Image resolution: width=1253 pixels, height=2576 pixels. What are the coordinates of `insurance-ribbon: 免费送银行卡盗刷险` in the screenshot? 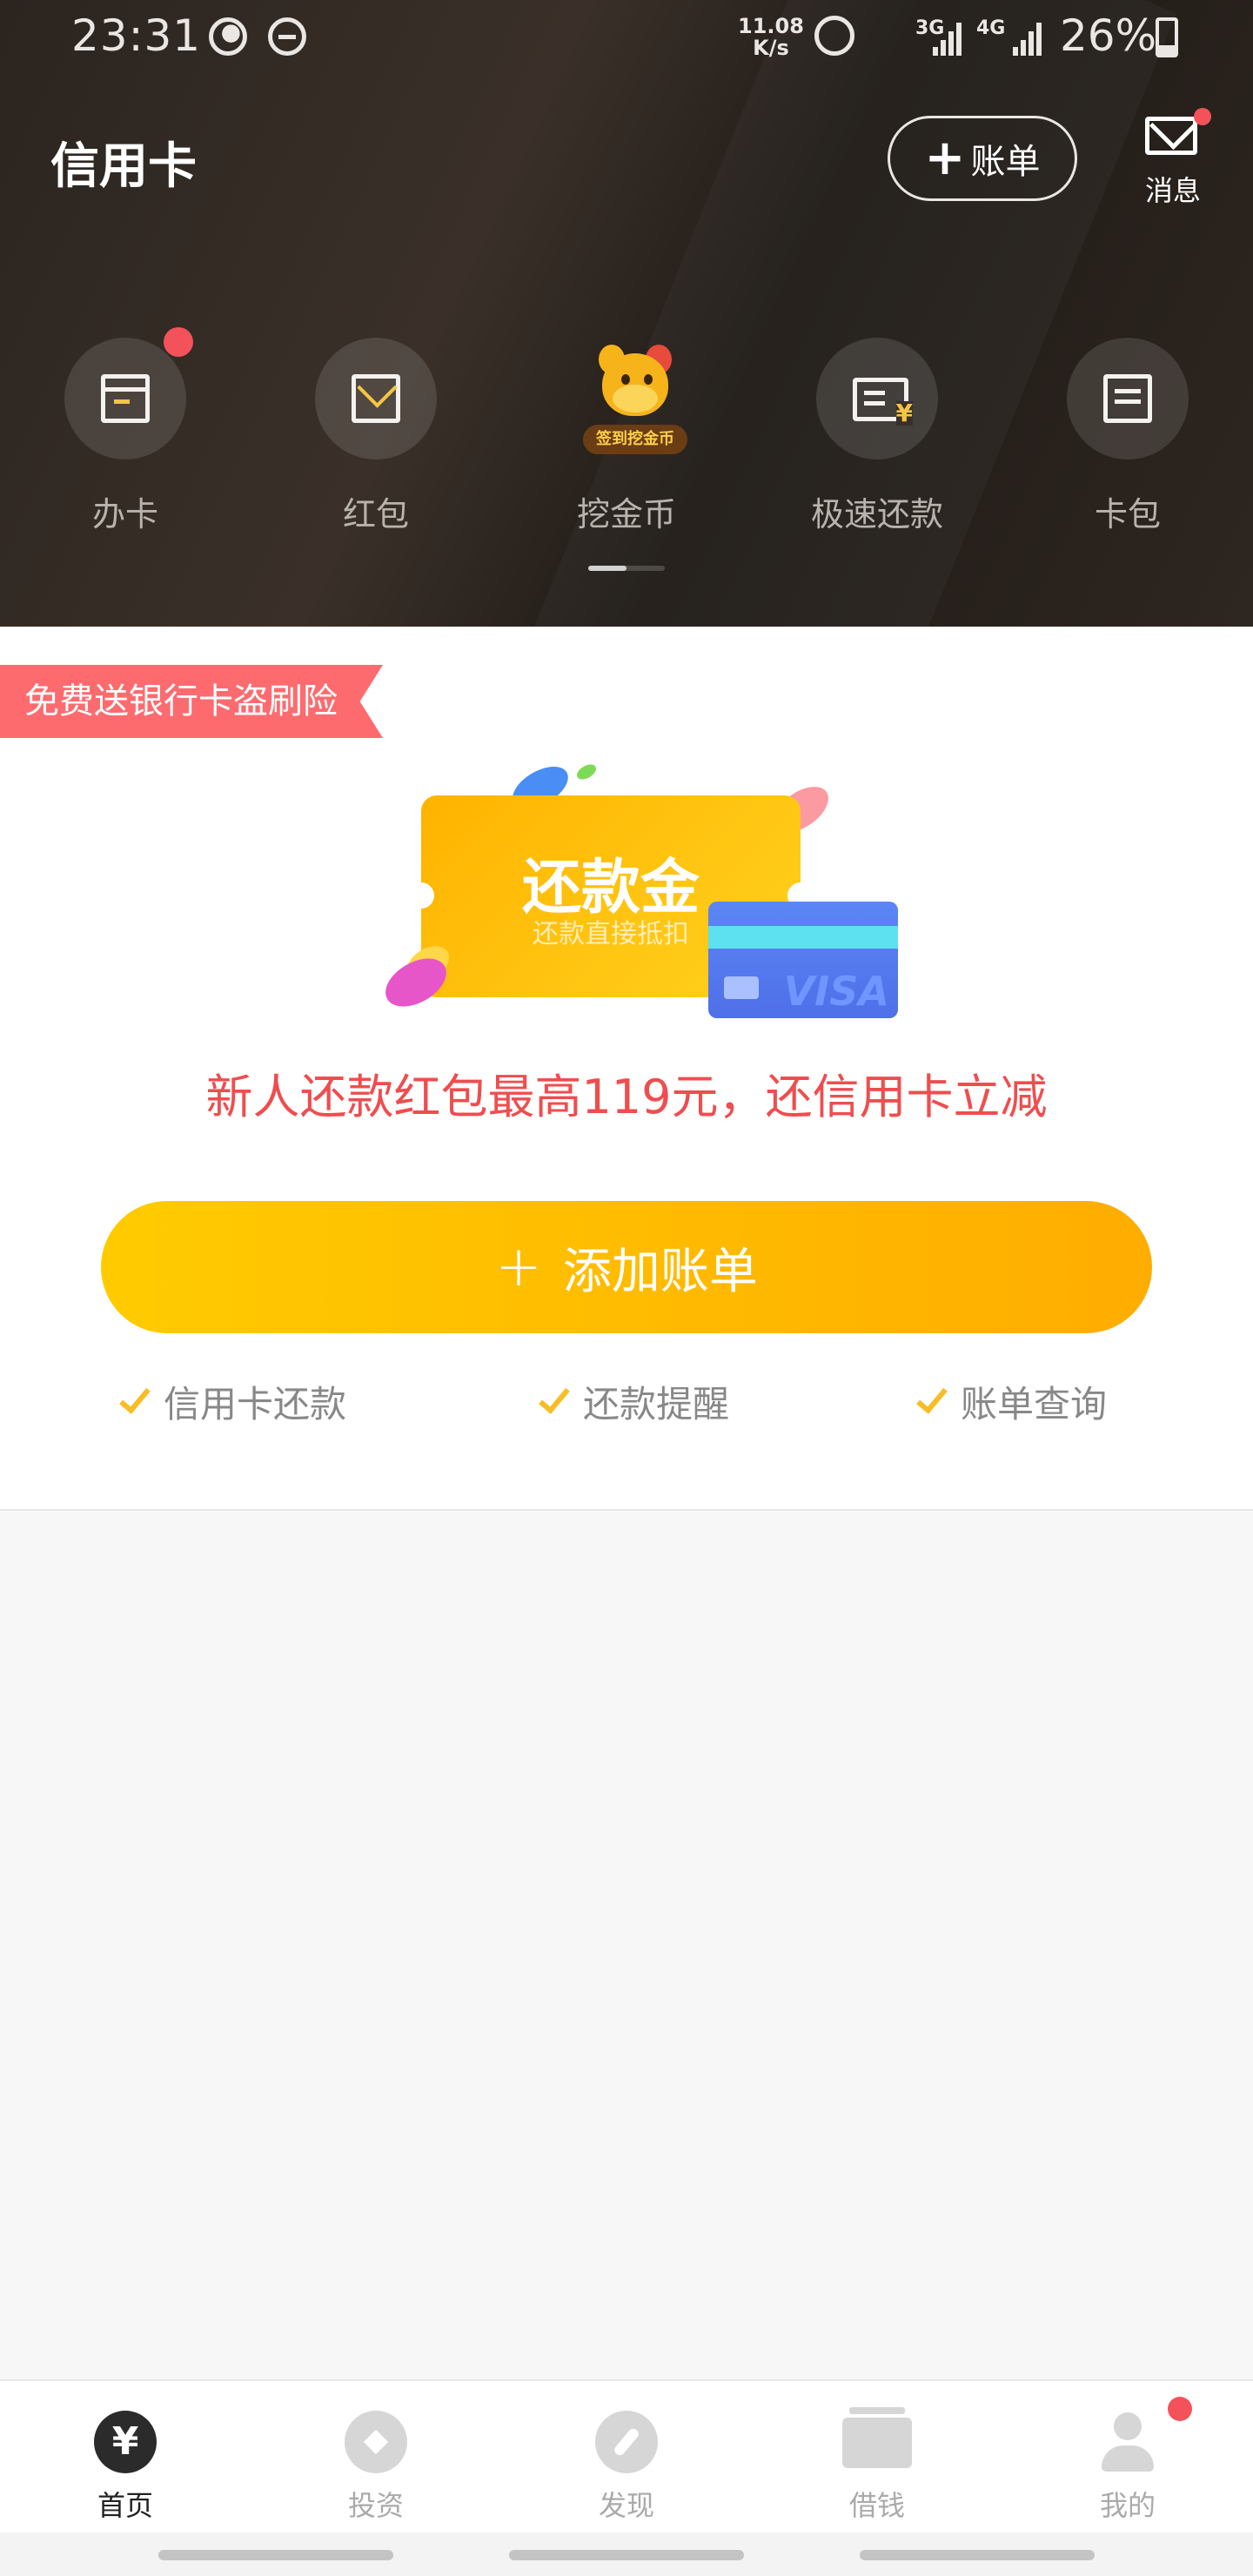 It's located at (191, 702).